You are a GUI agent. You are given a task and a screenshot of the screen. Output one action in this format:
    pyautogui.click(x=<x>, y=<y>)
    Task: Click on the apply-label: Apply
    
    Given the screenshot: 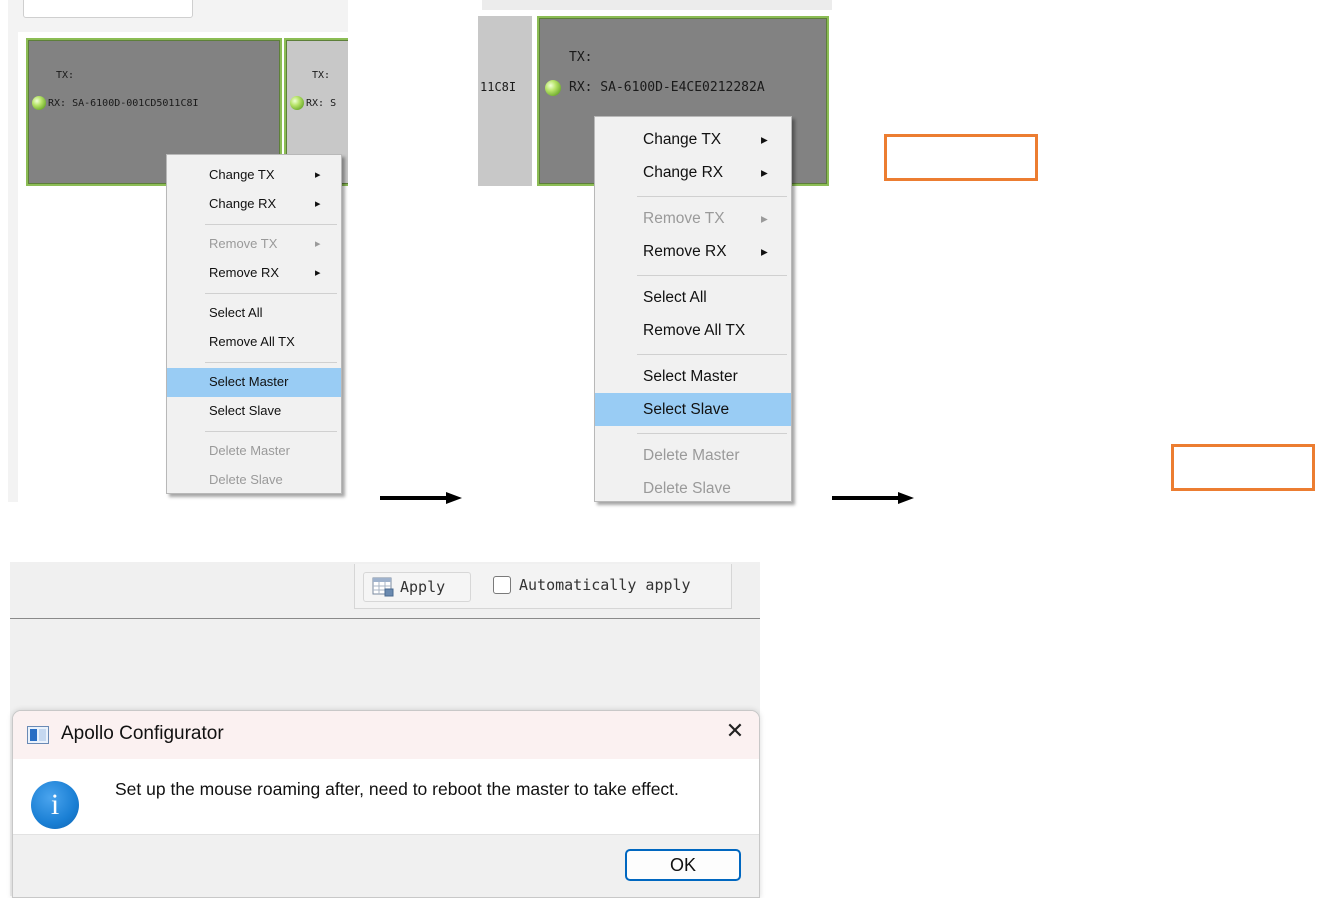 What is the action you would take?
    pyautogui.click(x=423, y=587)
    